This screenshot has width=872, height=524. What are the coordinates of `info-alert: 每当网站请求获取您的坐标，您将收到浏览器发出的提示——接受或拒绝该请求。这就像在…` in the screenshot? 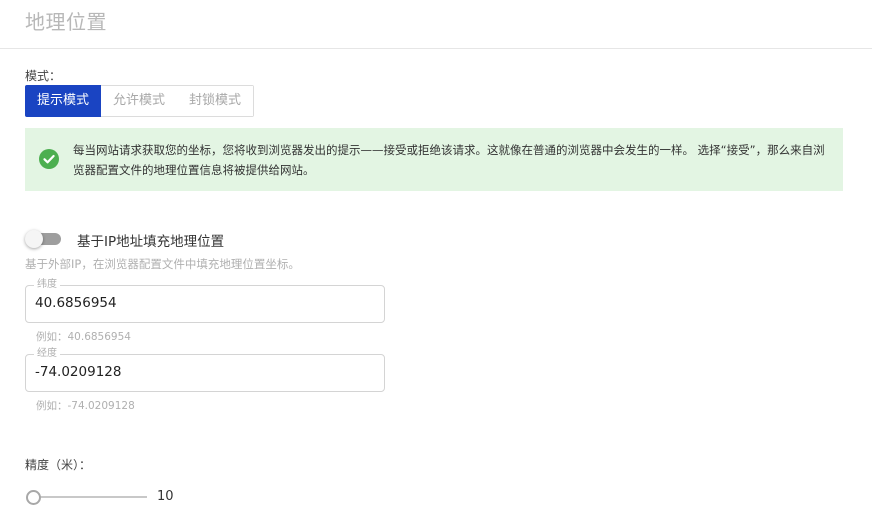 It's located at (434, 159).